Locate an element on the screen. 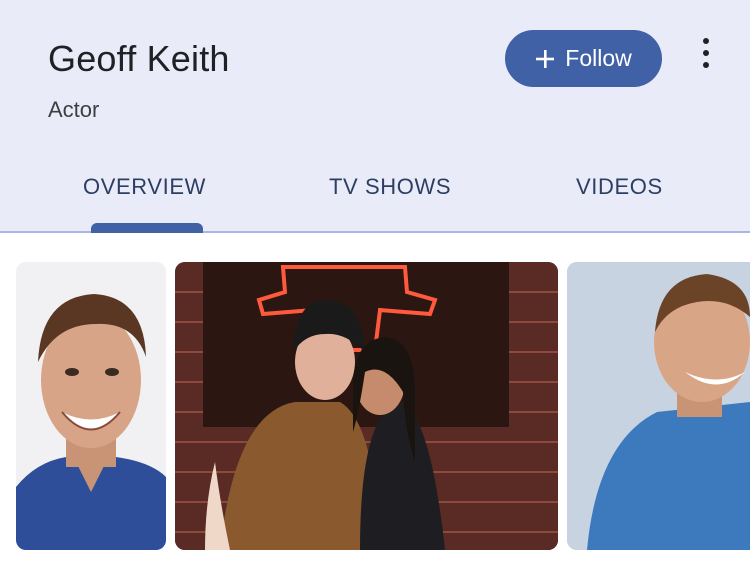  page-title: Geoff Keith is located at coordinates (139, 58).